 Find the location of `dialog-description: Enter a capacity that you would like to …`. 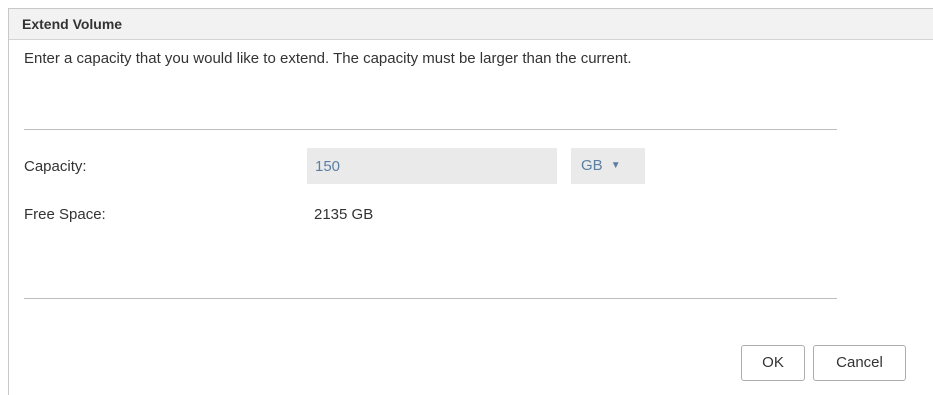

dialog-description: Enter a capacity that you would like to … is located at coordinates (328, 58).